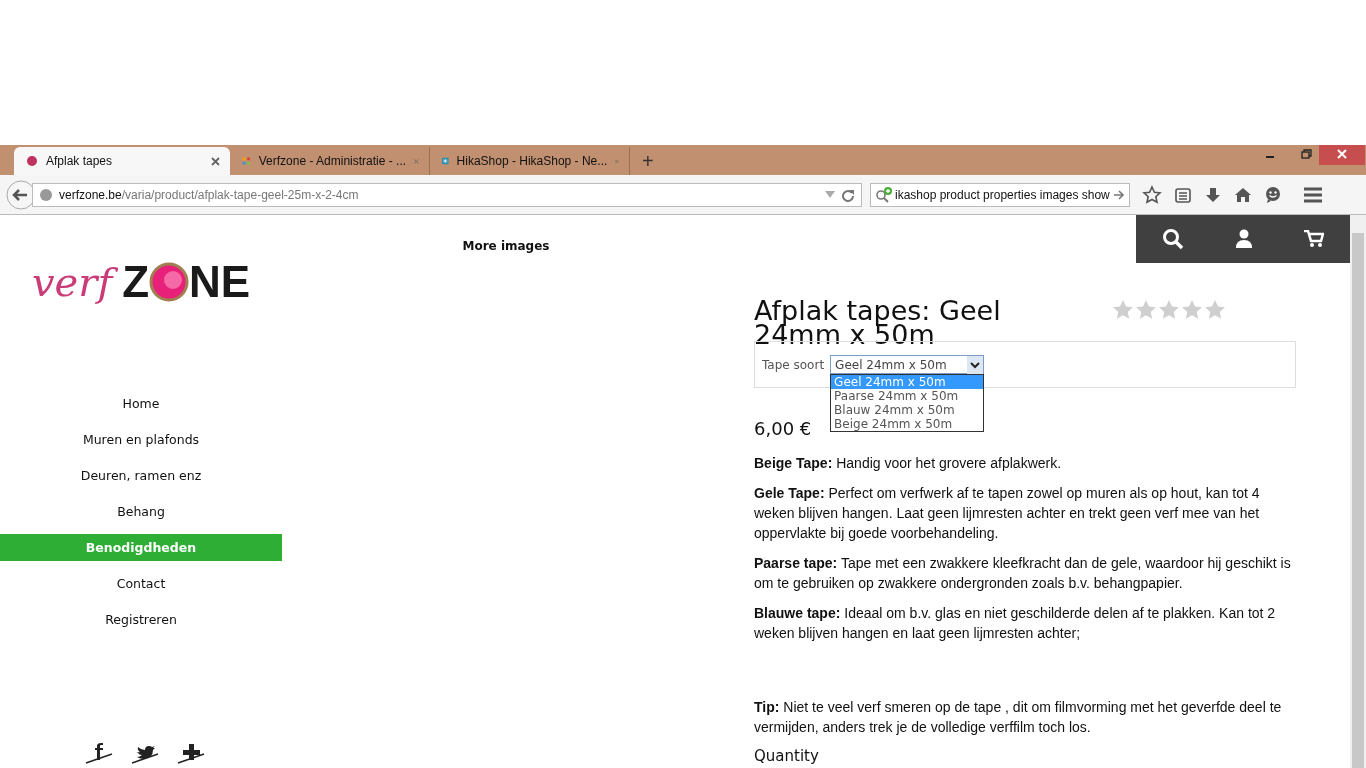 The image size is (1366, 768). I want to click on search-field: ikashop product properties images show, so click(1000, 194).